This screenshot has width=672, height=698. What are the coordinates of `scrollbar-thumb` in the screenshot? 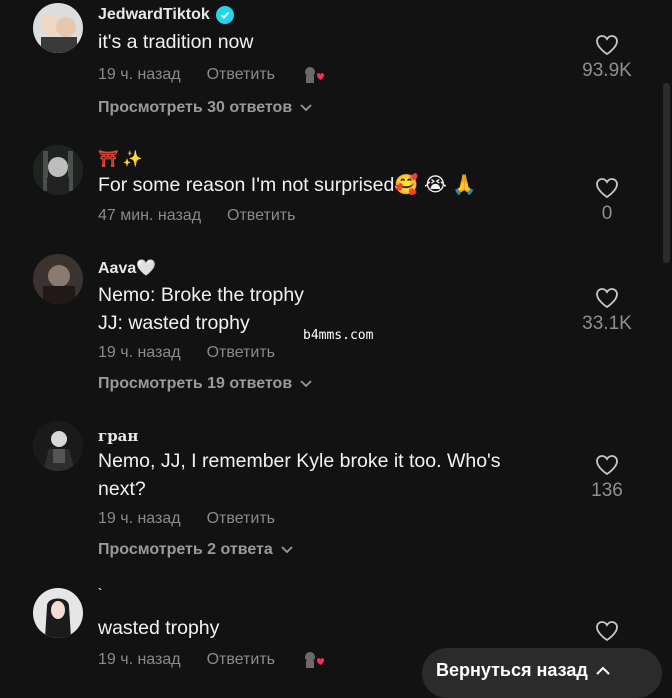 It's located at (666, 173).